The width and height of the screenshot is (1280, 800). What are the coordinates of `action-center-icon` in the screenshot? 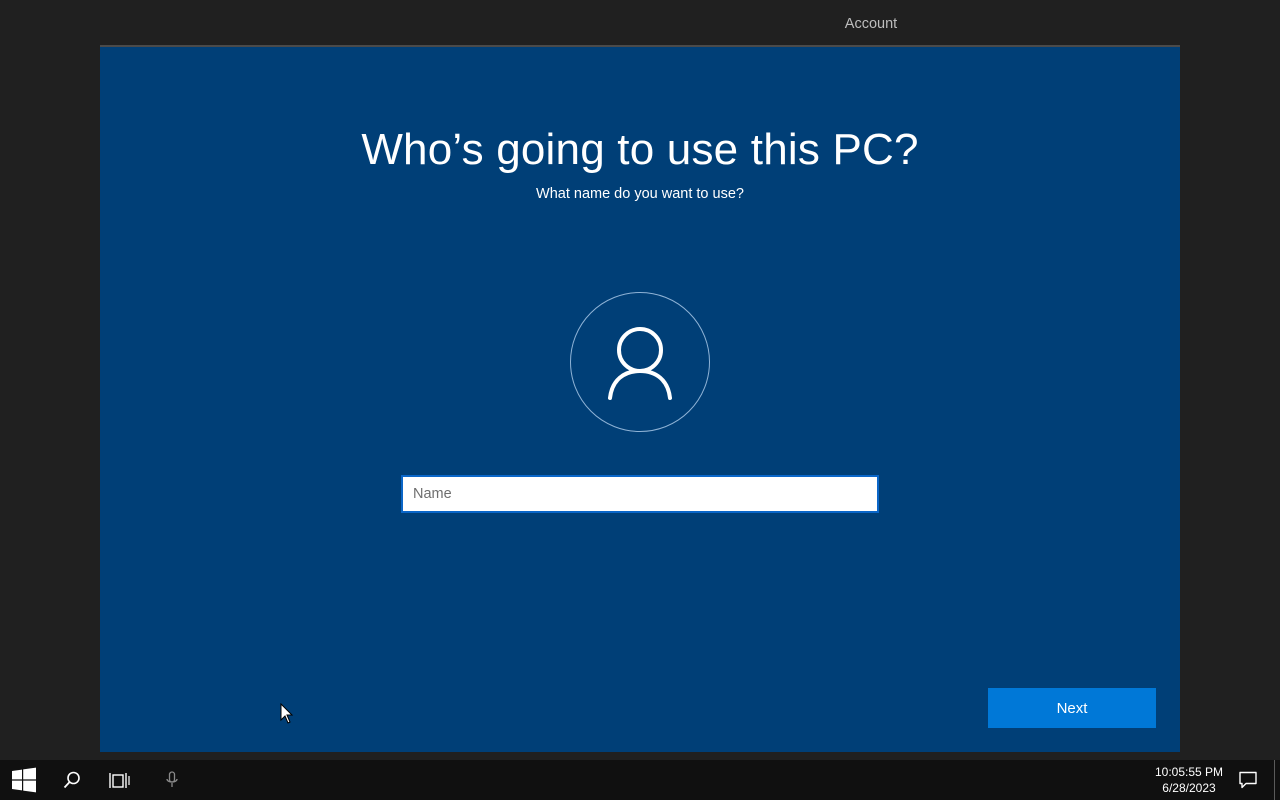 It's located at (1248, 780).